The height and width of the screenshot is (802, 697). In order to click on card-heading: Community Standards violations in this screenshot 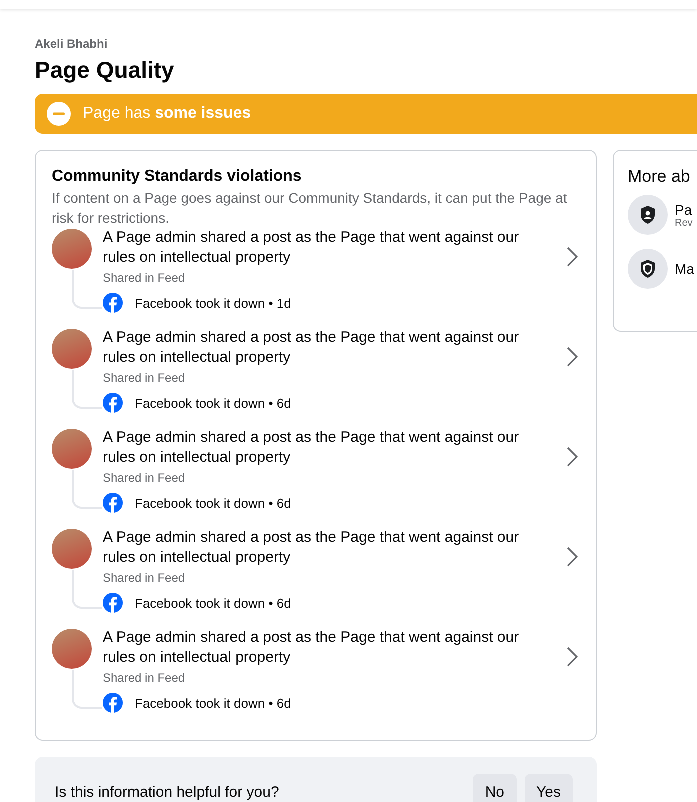, I will do `click(177, 177)`.